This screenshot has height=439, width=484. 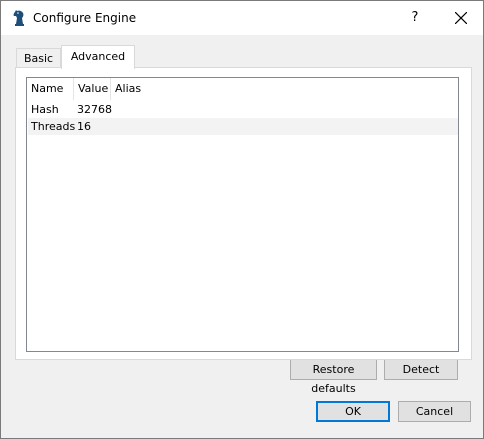 What do you see at coordinates (38, 58) in the screenshot?
I see `tab-basic: Basic` at bounding box center [38, 58].